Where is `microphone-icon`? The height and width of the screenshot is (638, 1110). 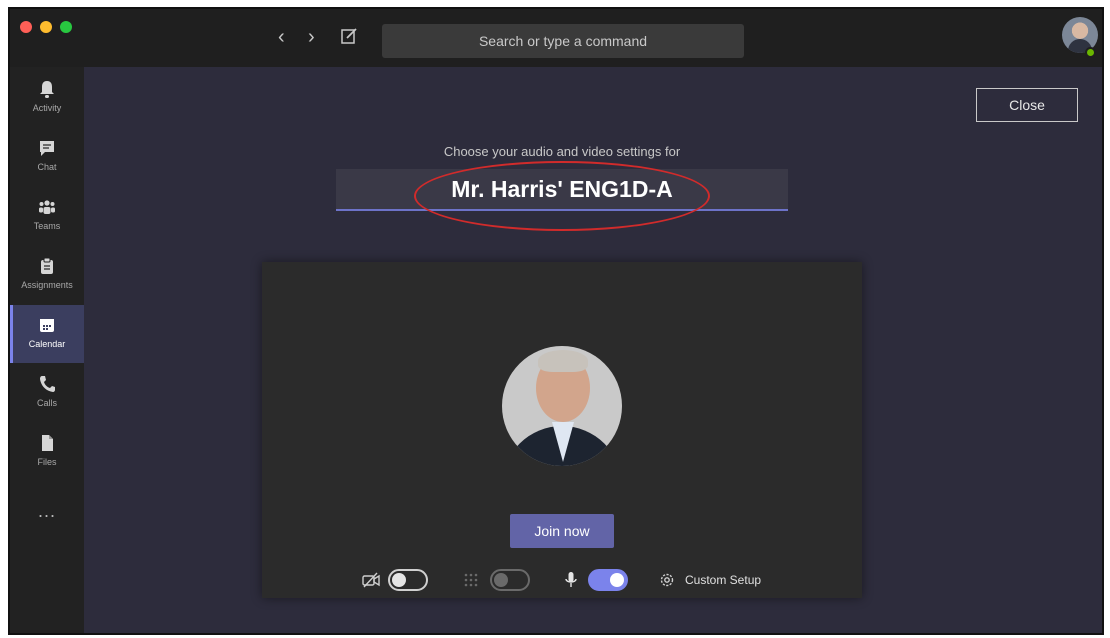 microphone-icon is located at coordinates (571, 579).